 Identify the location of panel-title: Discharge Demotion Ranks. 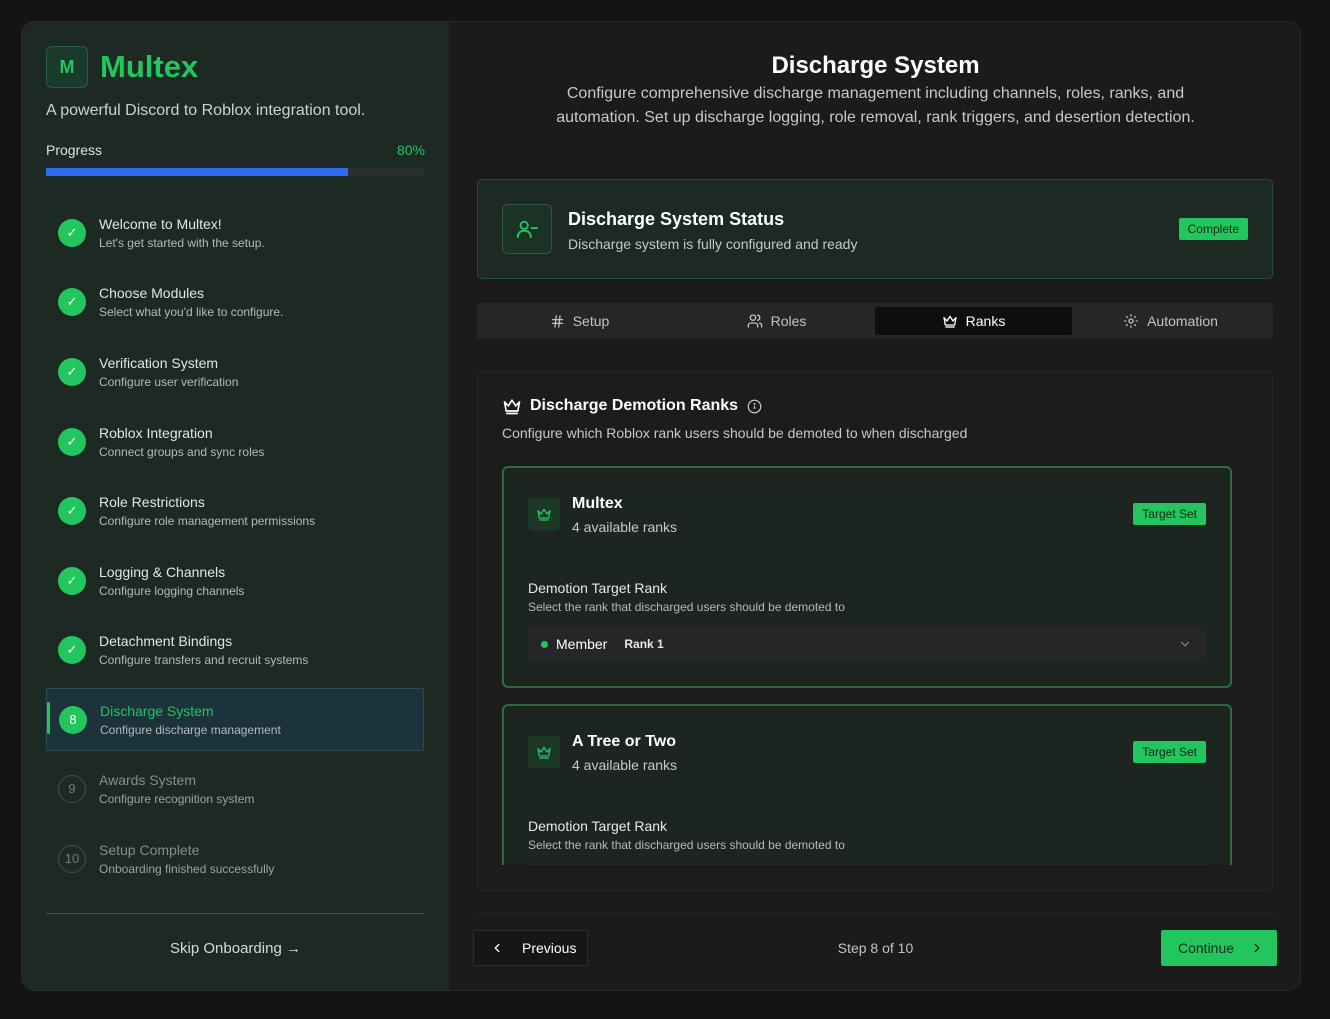
(634, 405).